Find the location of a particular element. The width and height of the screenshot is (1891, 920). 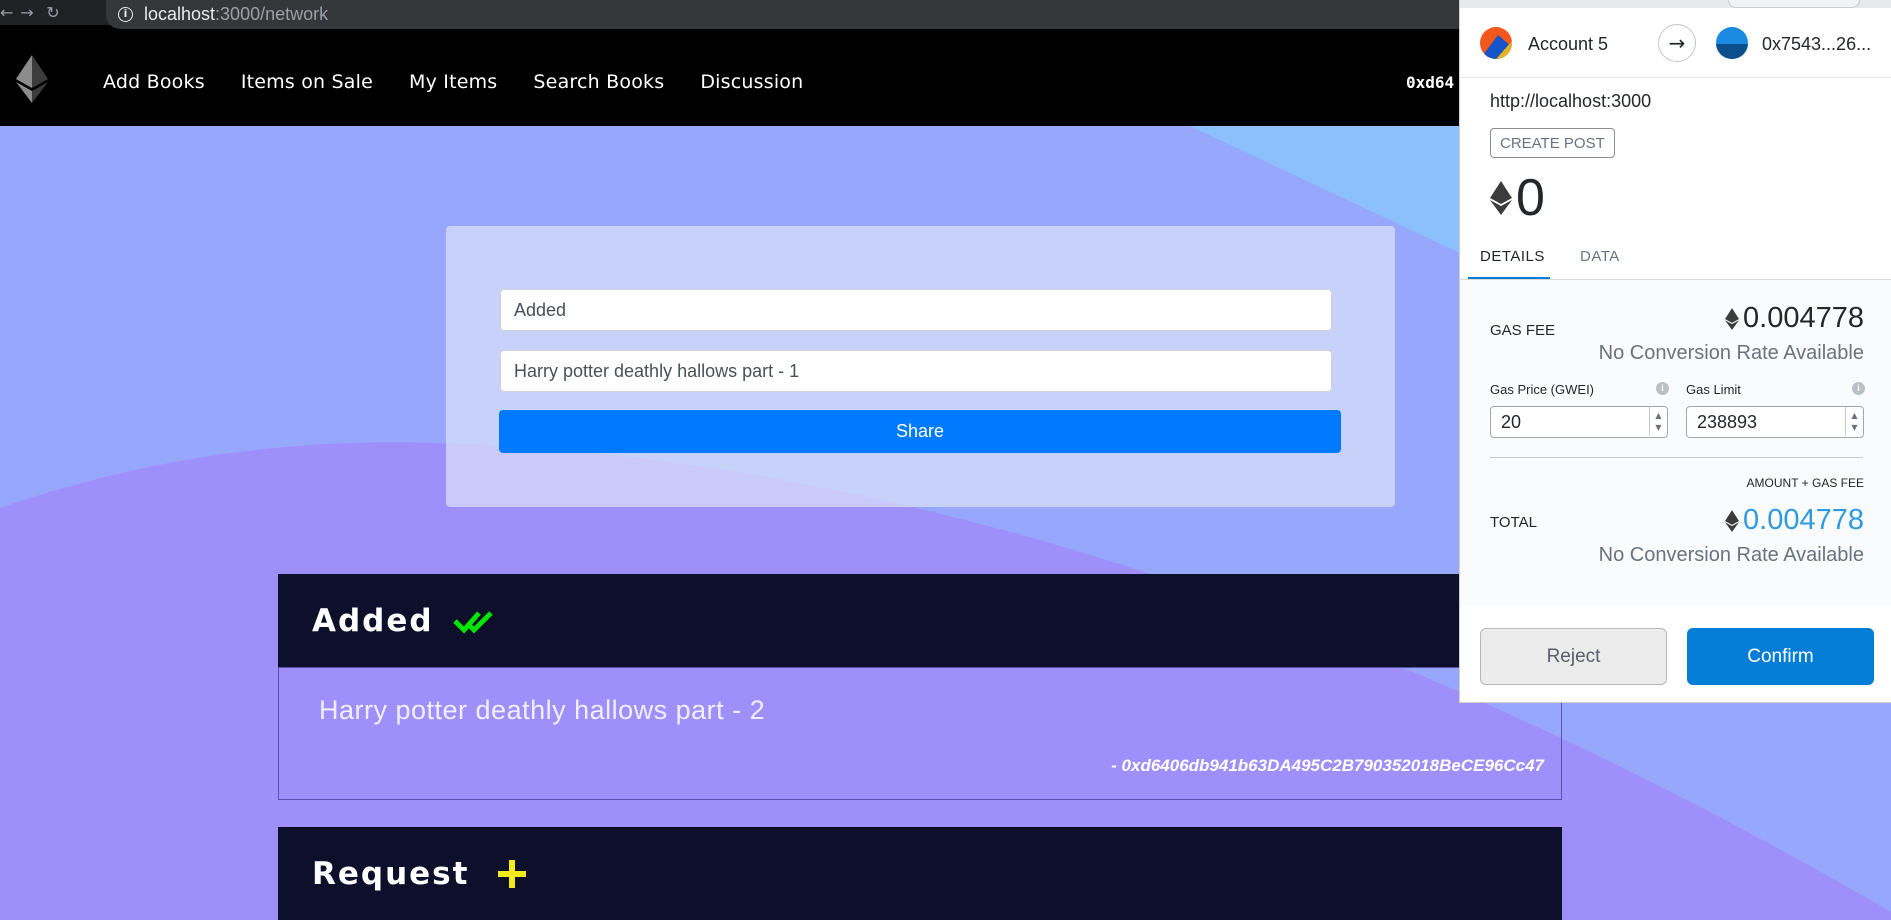

total-amount: 0.004778 is located at coordinates (1794, 520).